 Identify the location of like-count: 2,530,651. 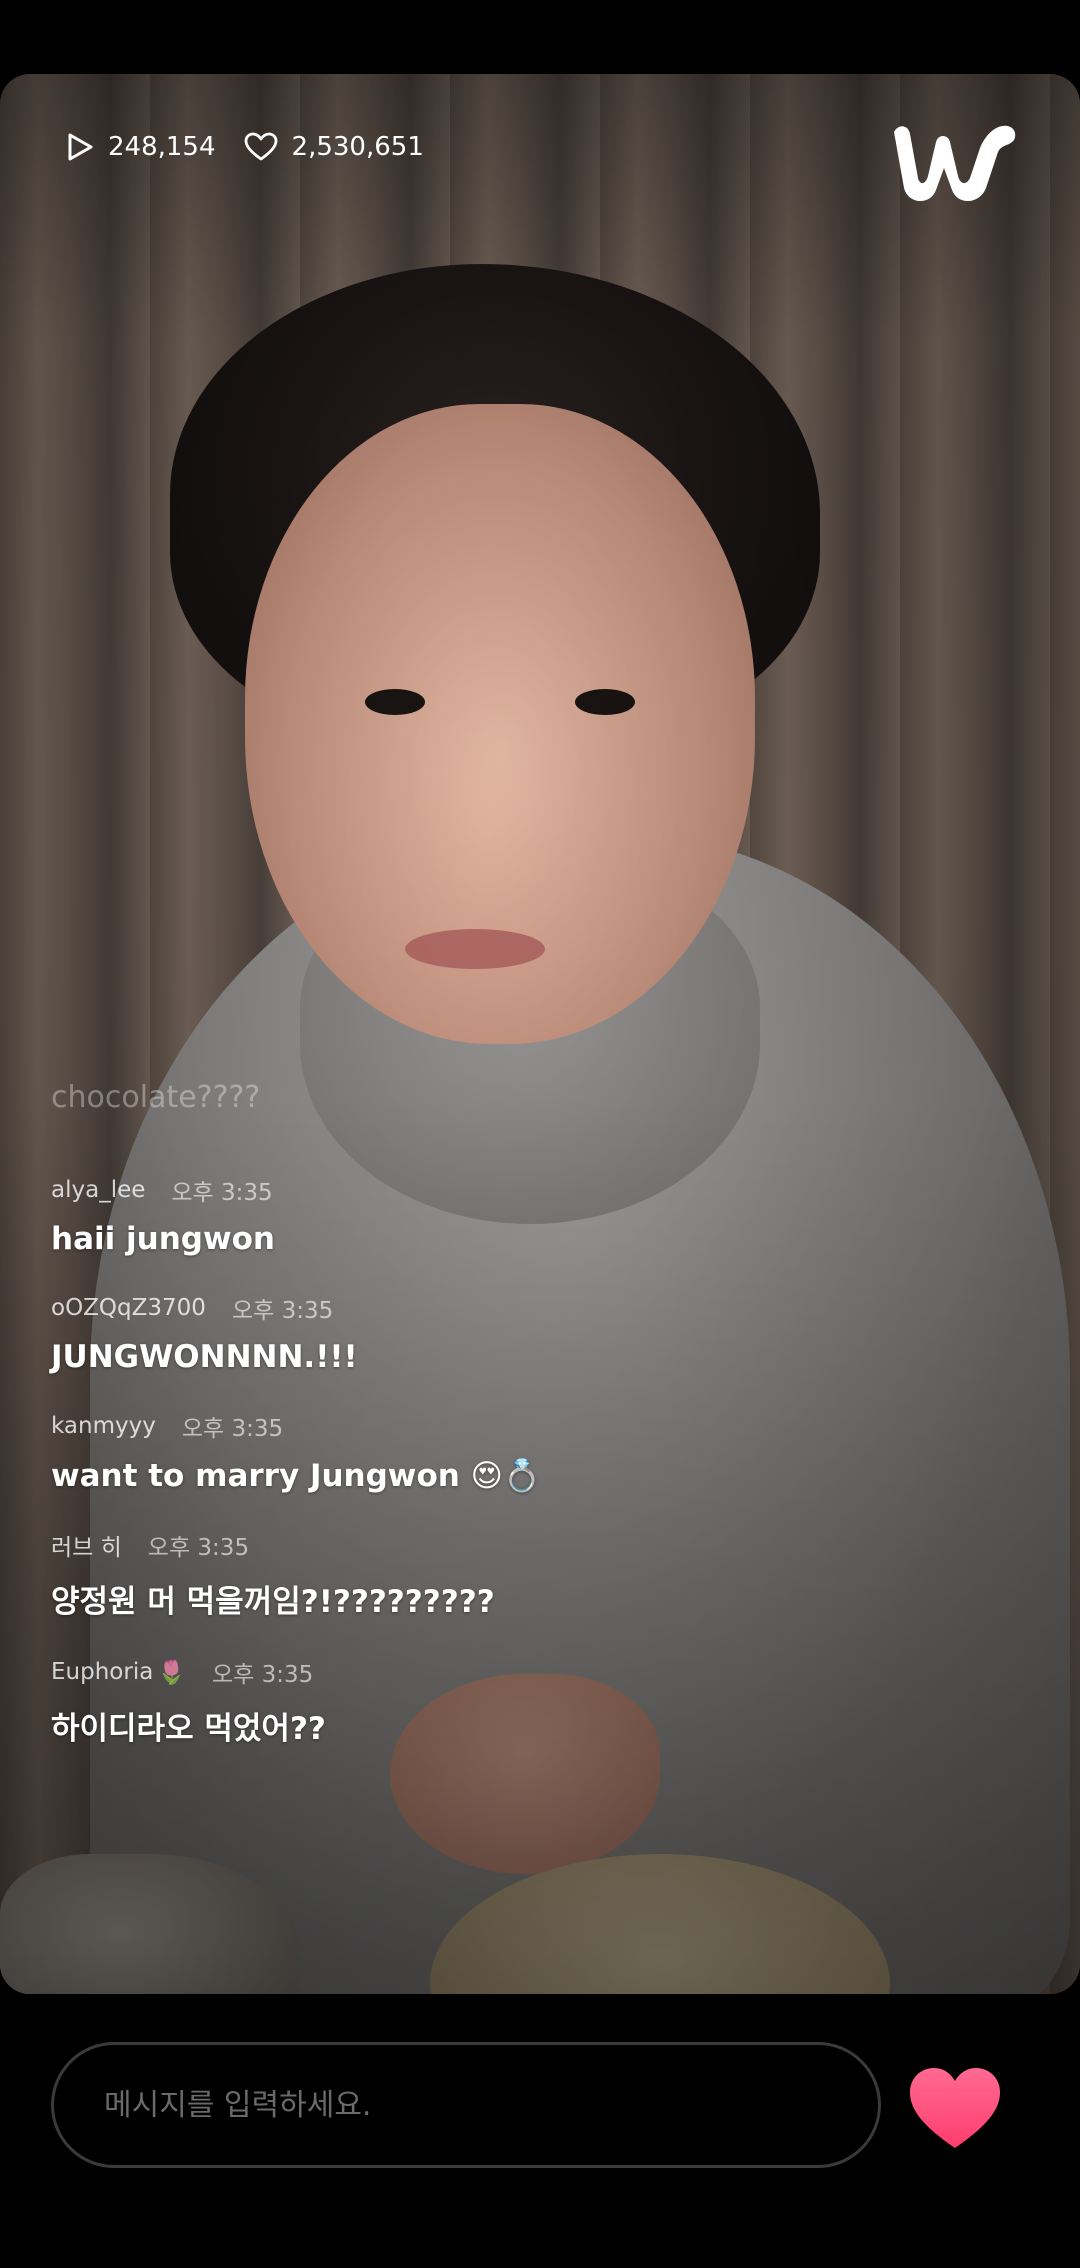
(334, 147).